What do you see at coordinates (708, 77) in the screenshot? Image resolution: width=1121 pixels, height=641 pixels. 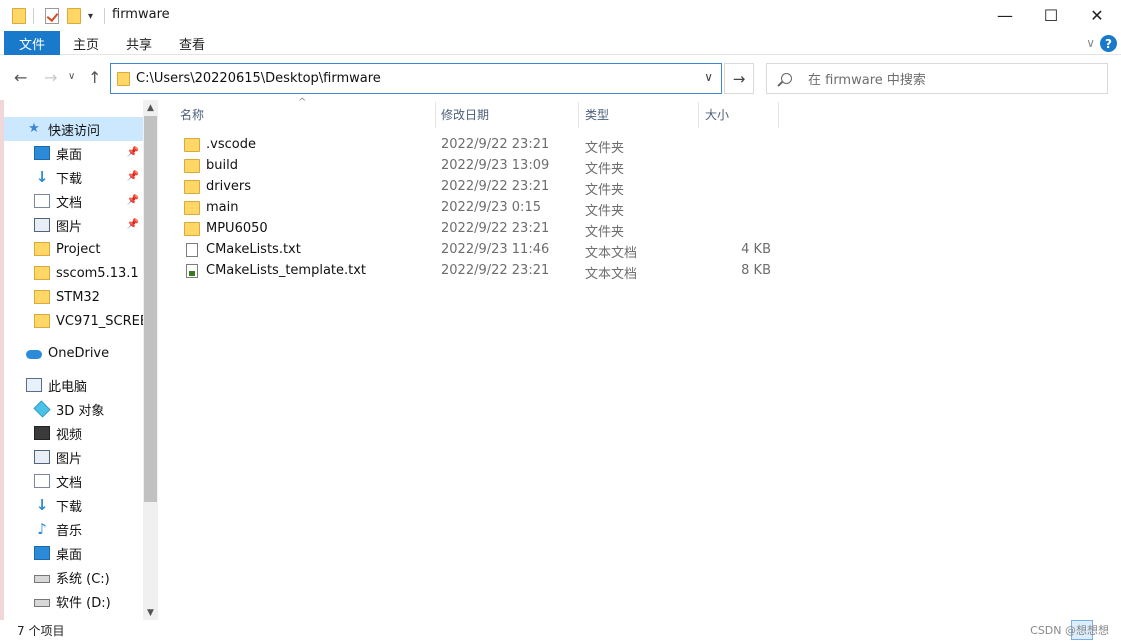 I see `address-dropdown-icon: ∨` at bounding box center [708, 77].